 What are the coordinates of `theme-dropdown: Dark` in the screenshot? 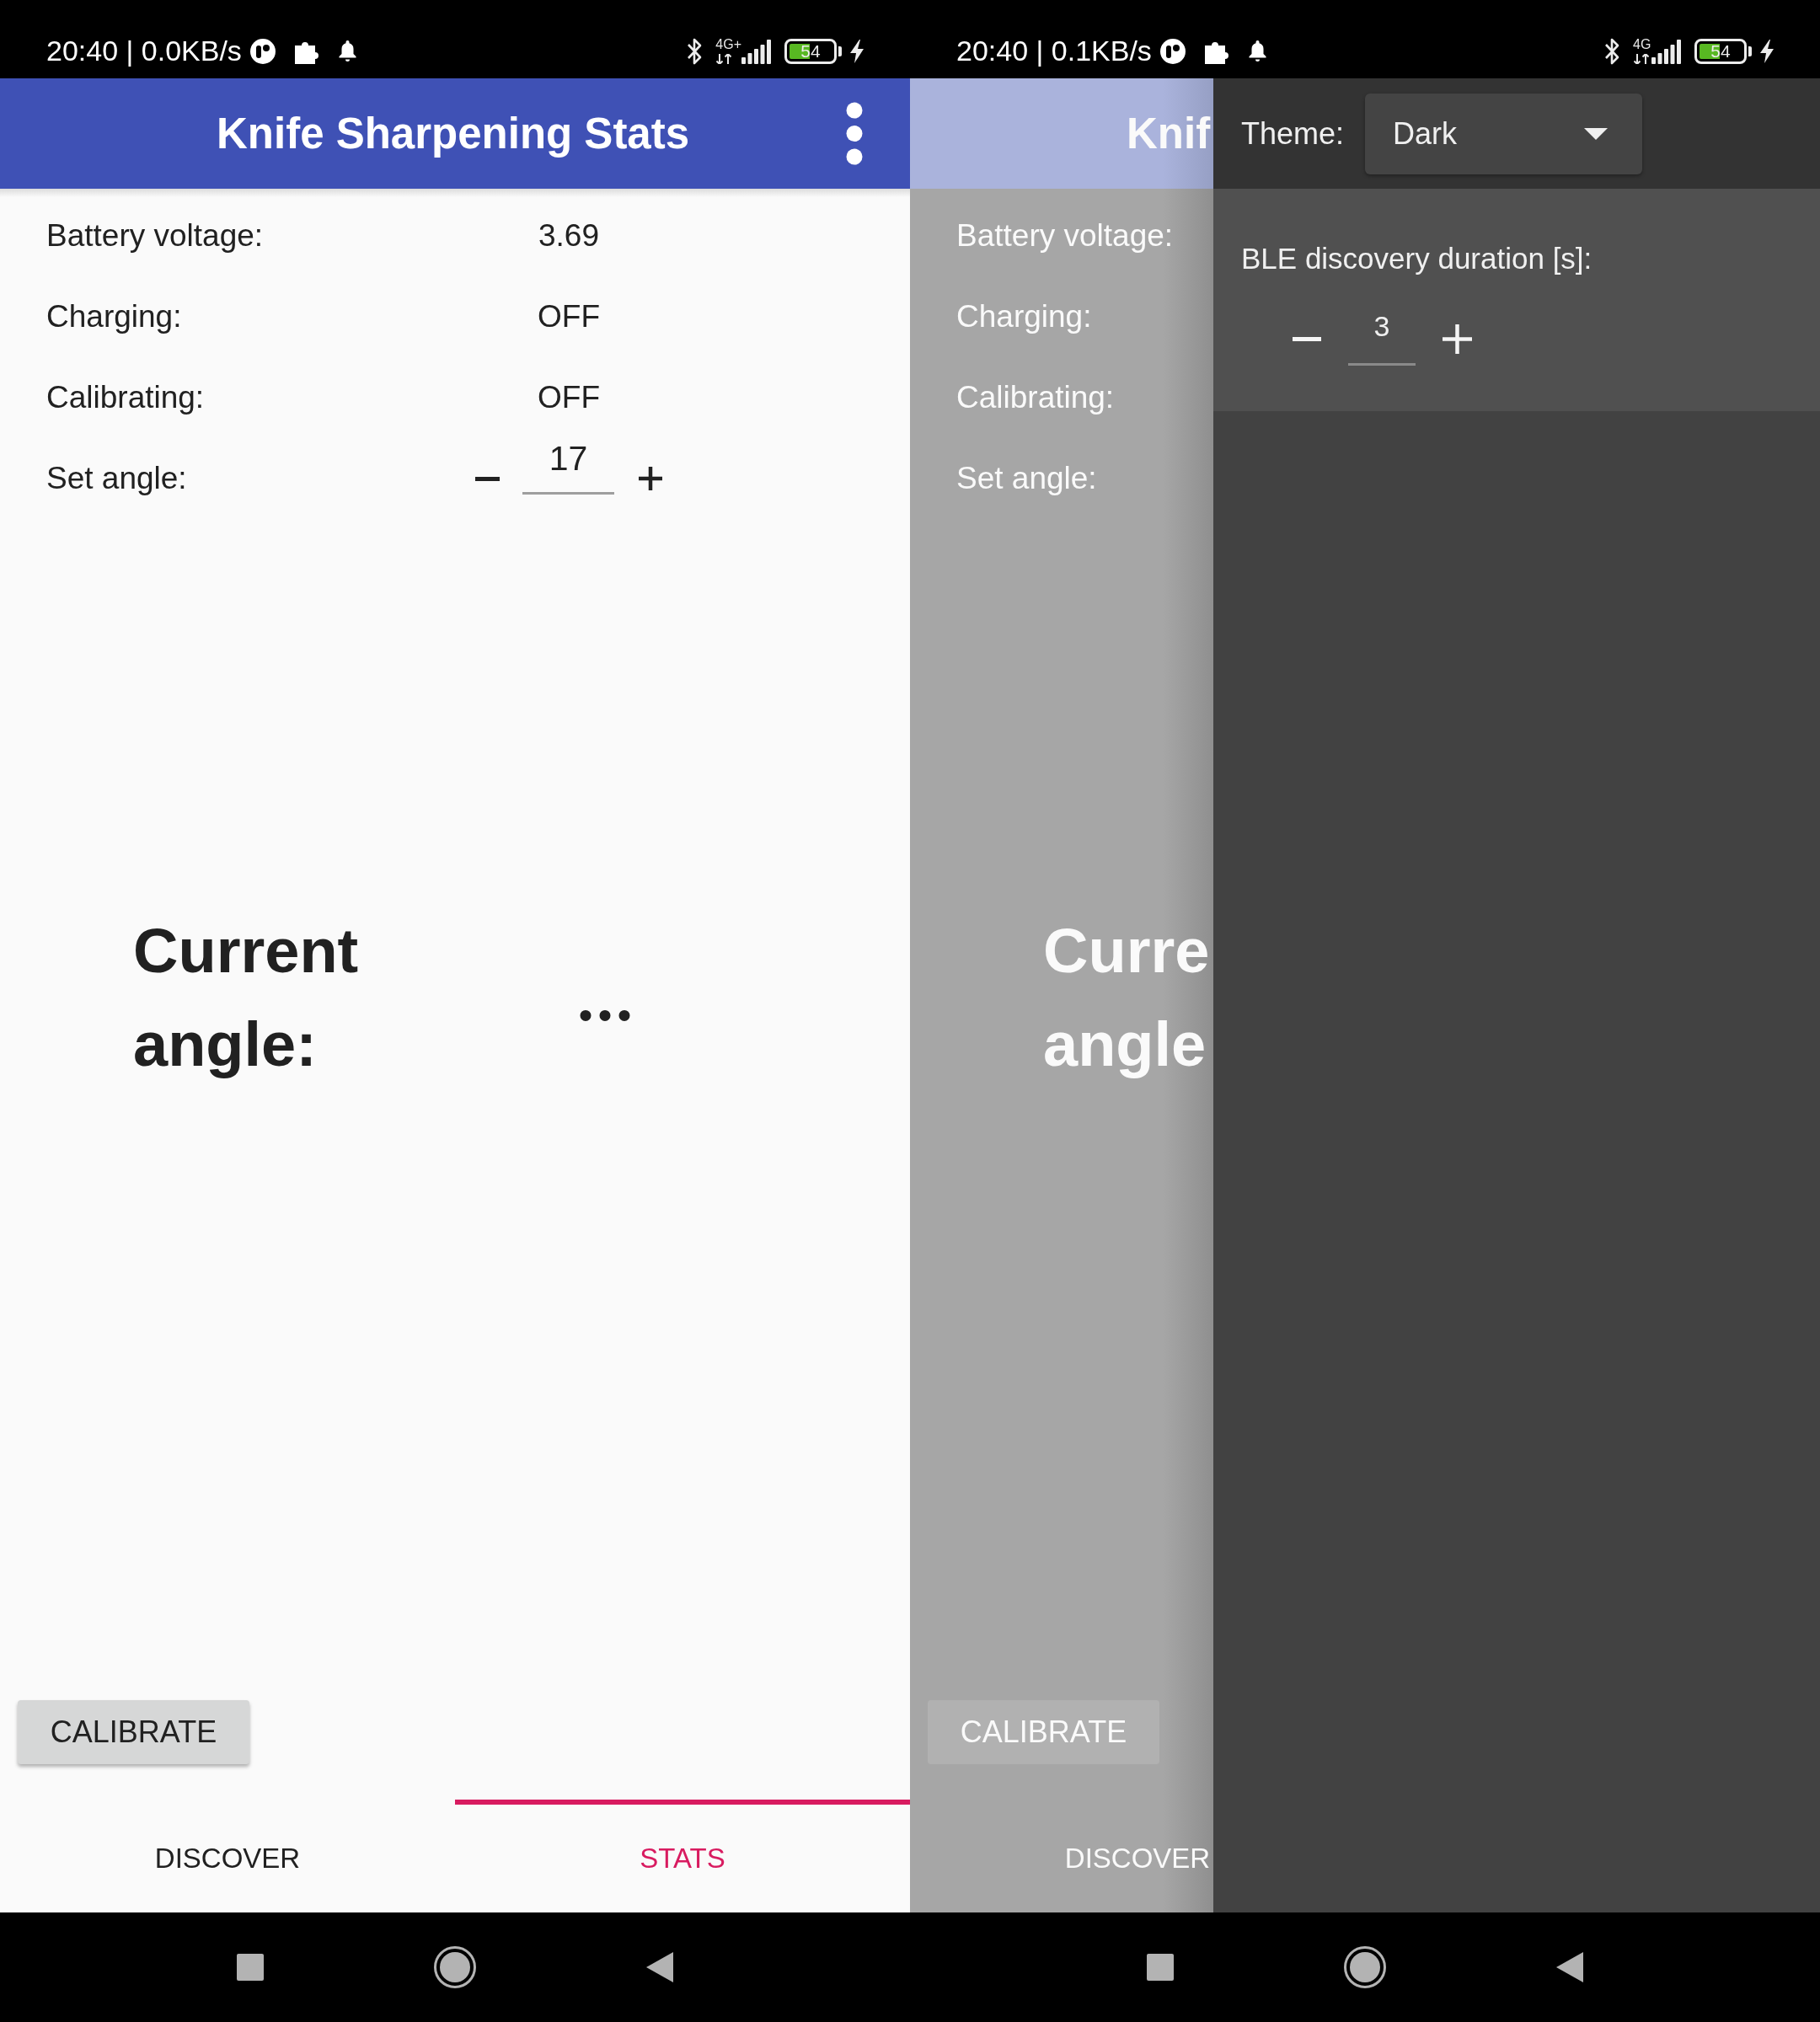 It's located at (1504, 133).